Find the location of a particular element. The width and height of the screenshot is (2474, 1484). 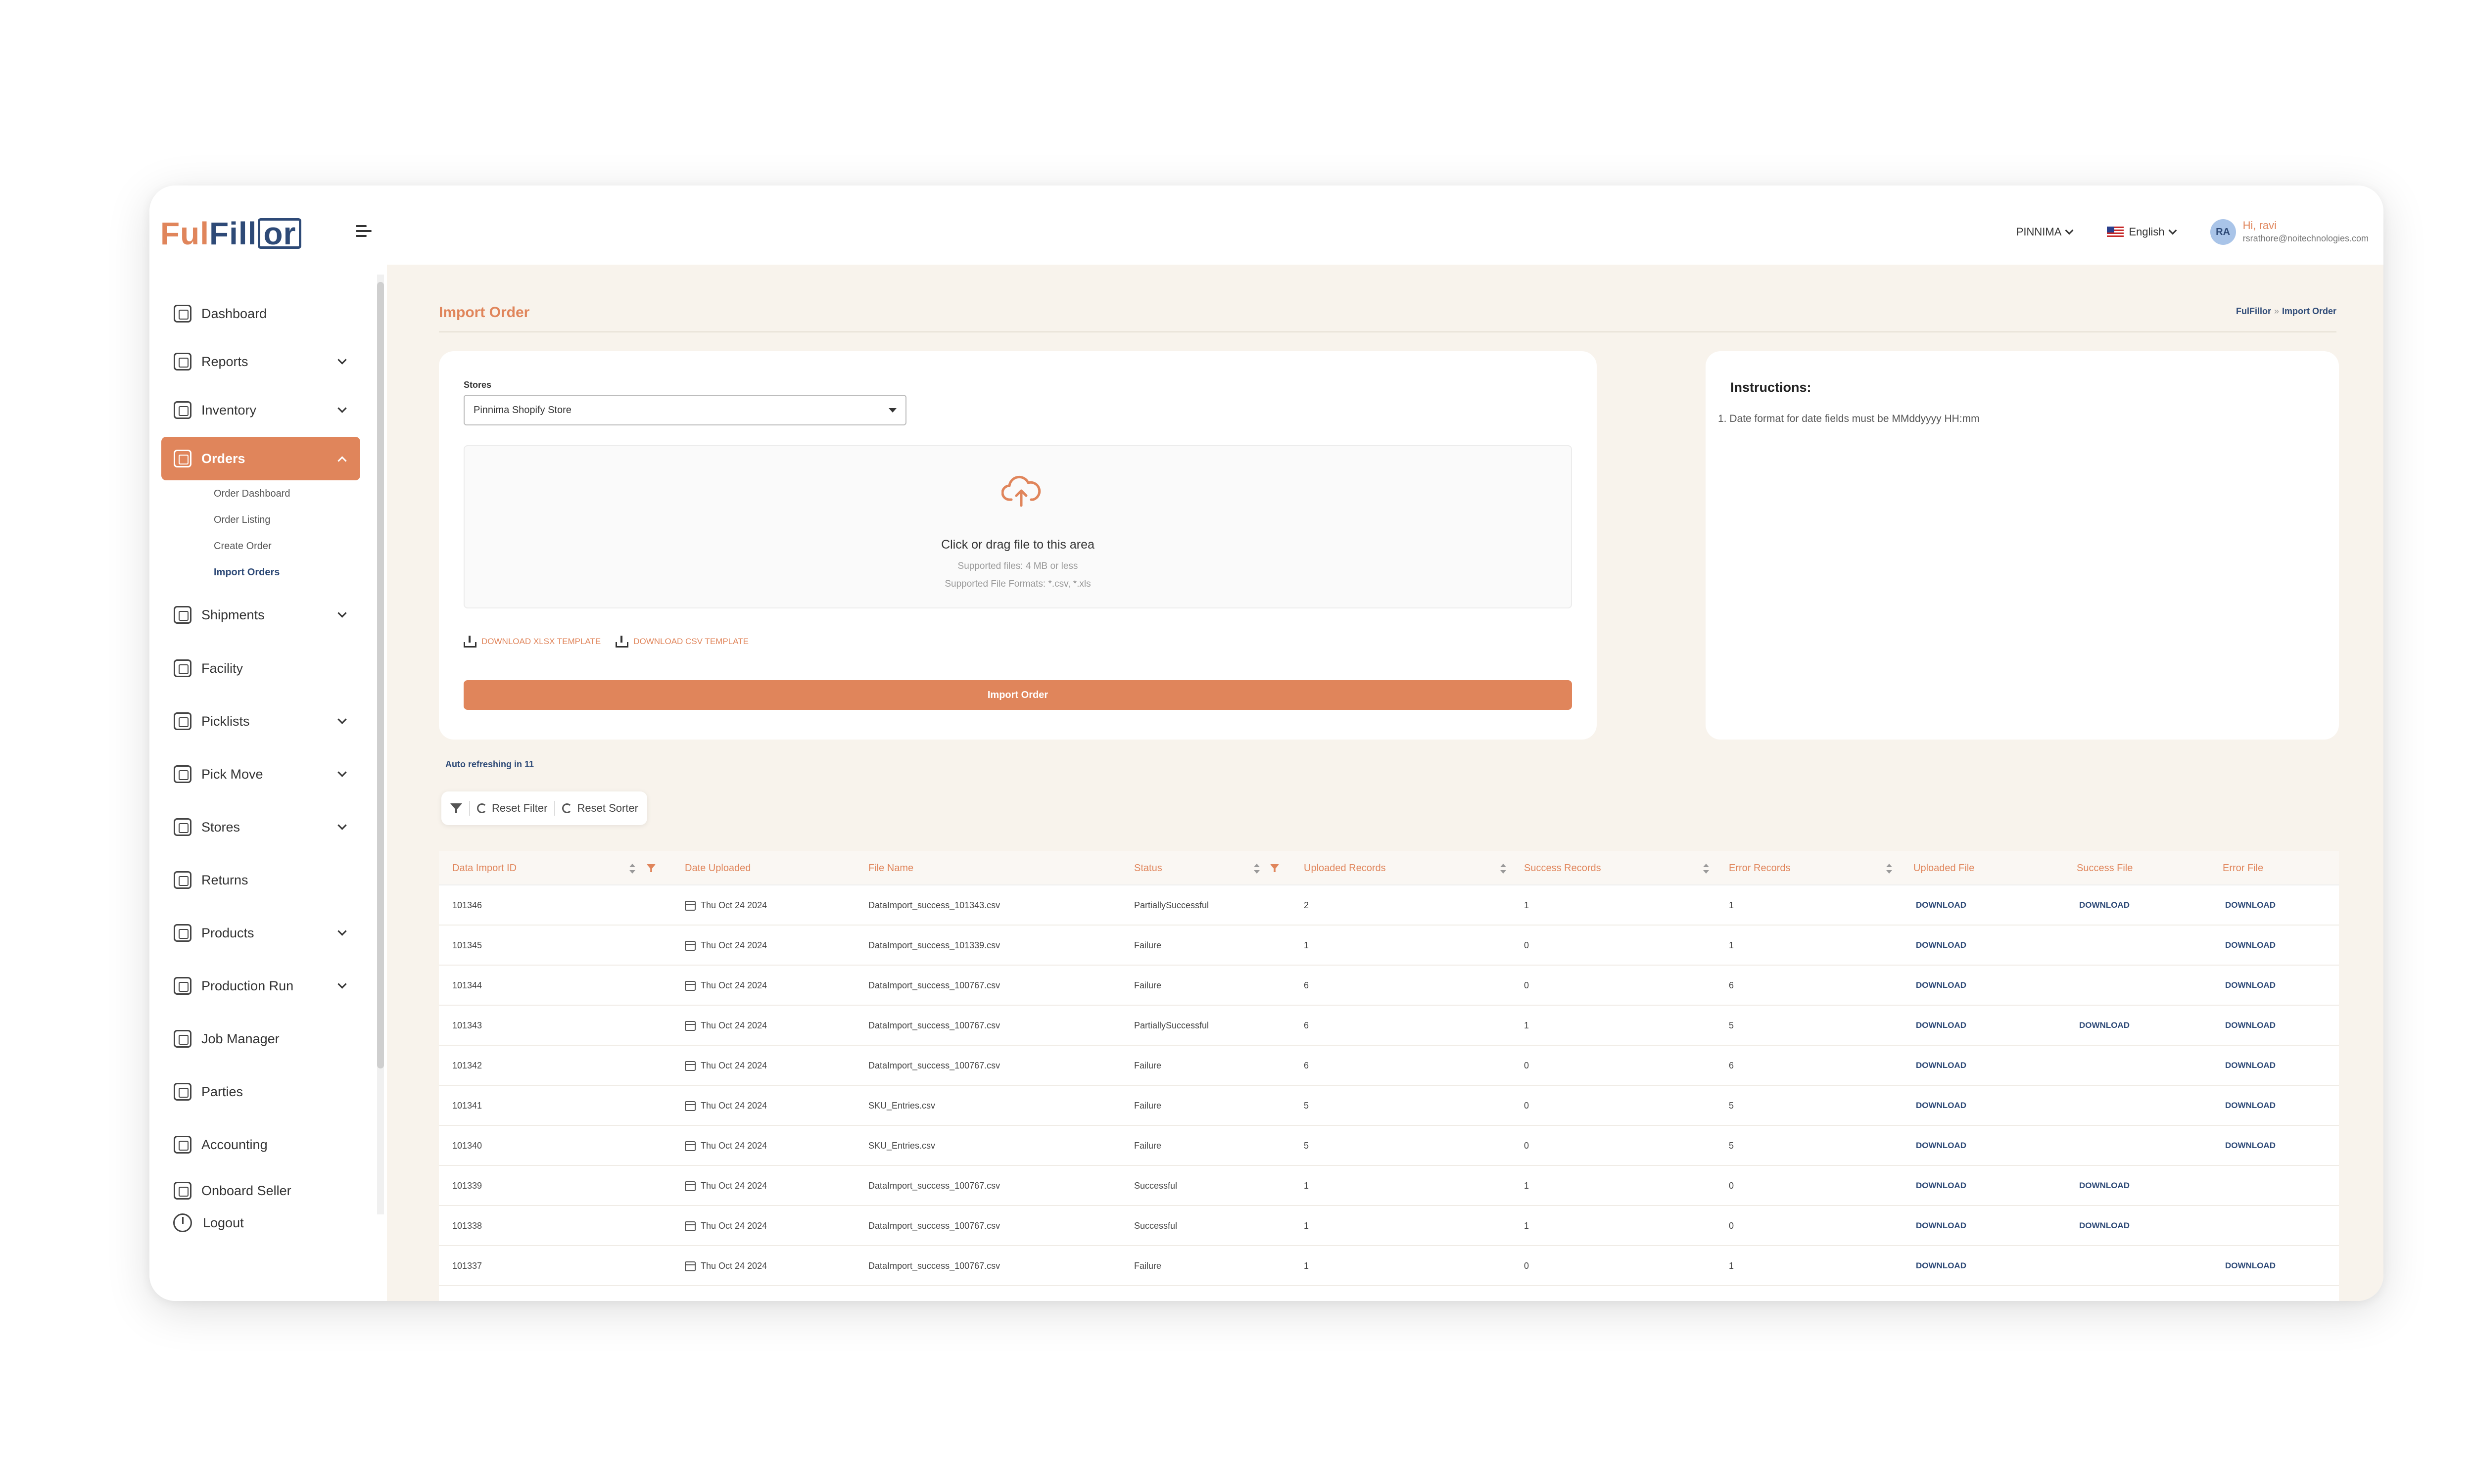

import-order-button: Import Order is located at coordinates (1018, 695).